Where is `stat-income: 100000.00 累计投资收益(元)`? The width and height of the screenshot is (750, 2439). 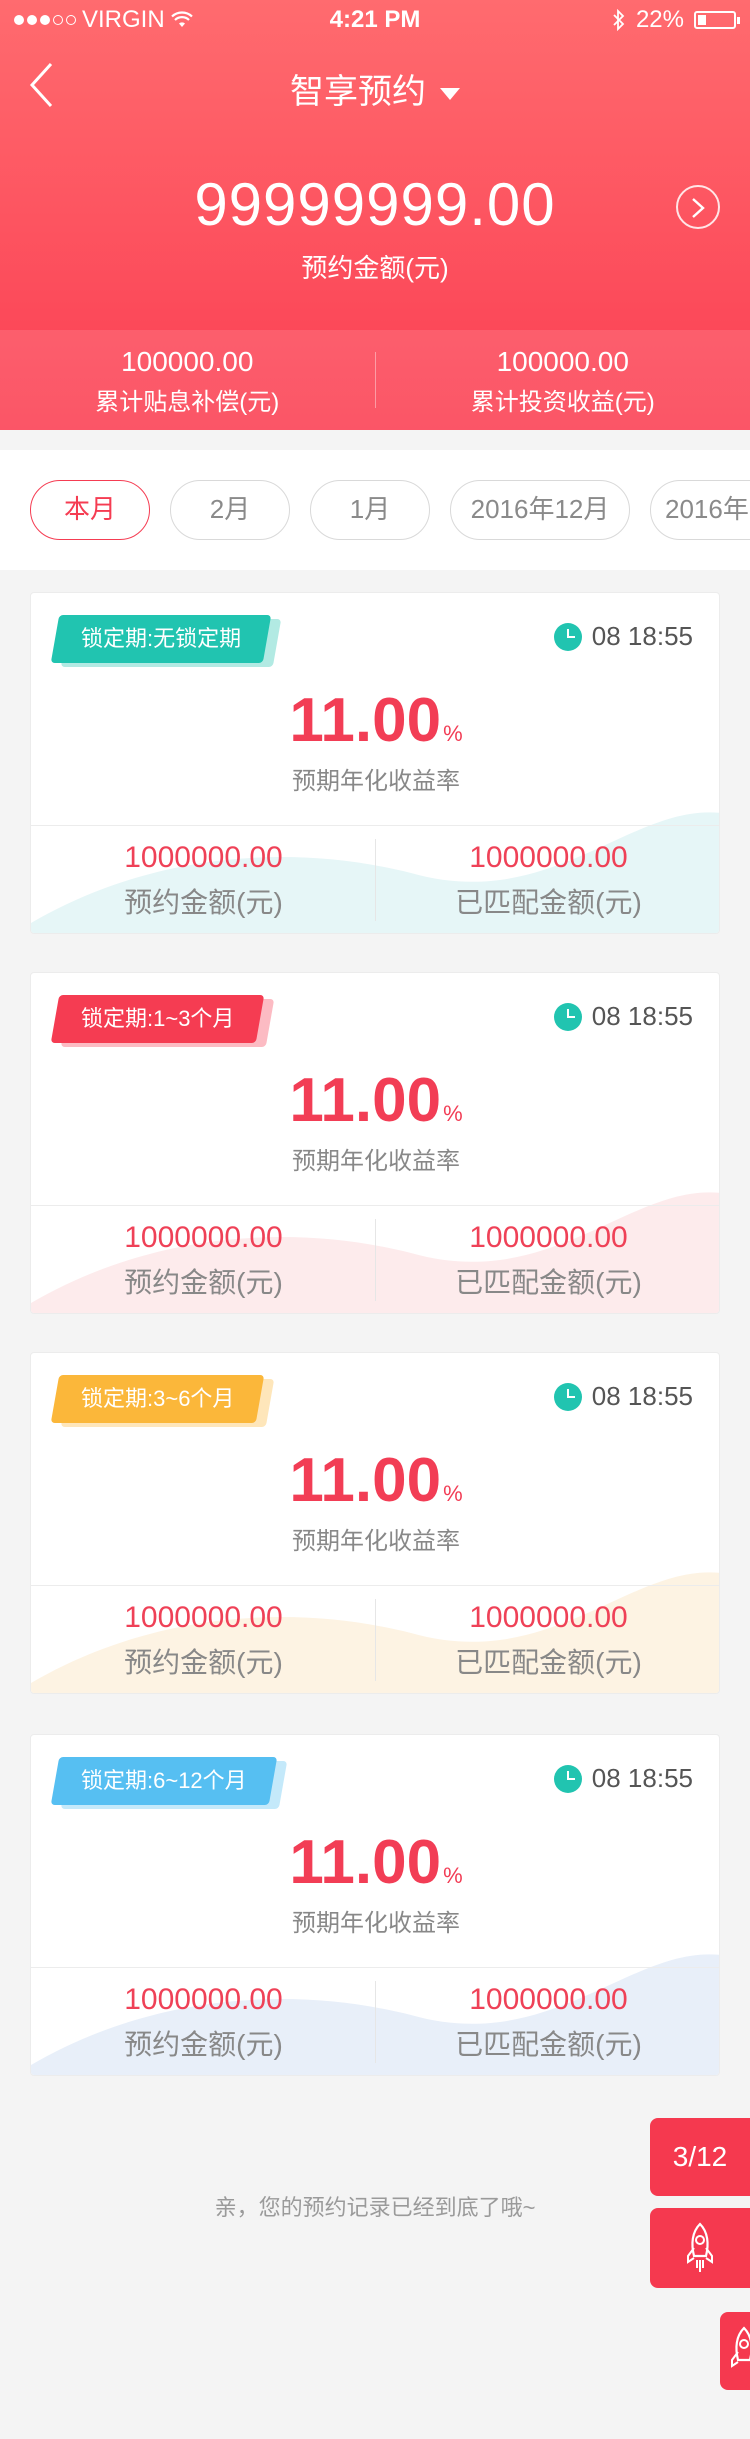 stat-income: 100000.00 累计投资收益(元) is located at coordinates (563, 380).